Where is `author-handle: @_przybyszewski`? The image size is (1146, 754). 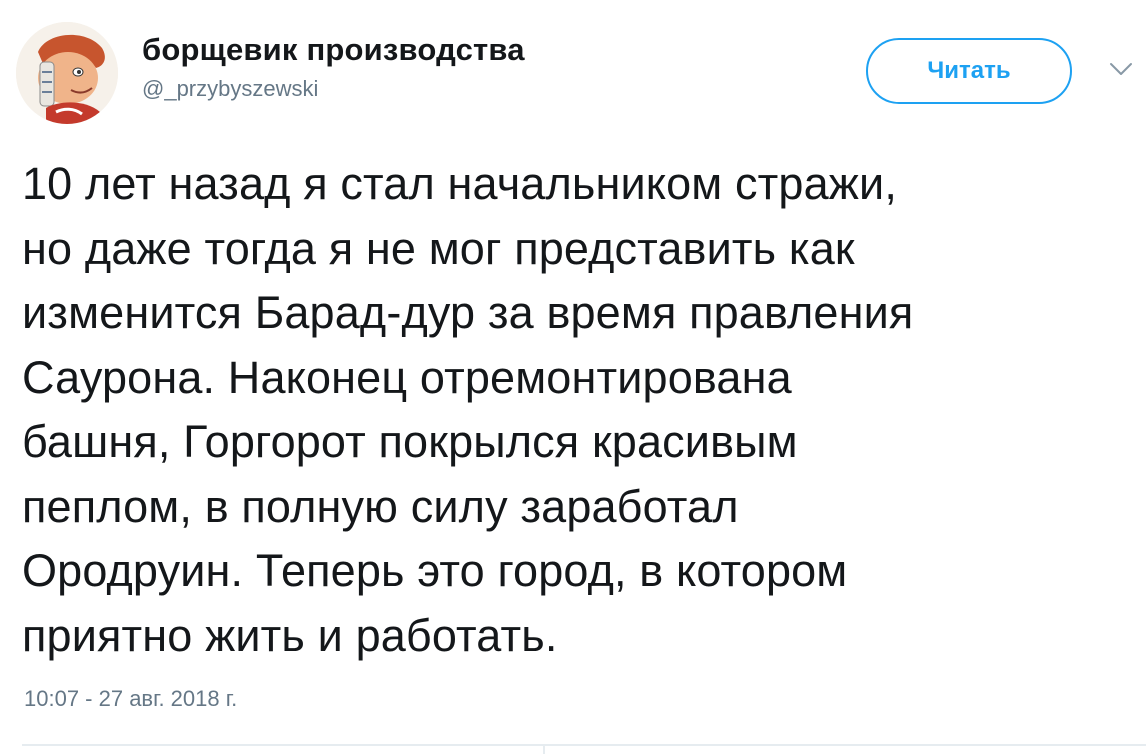 author-handle: @_przybyszewski is located at coordinates (333, 89).